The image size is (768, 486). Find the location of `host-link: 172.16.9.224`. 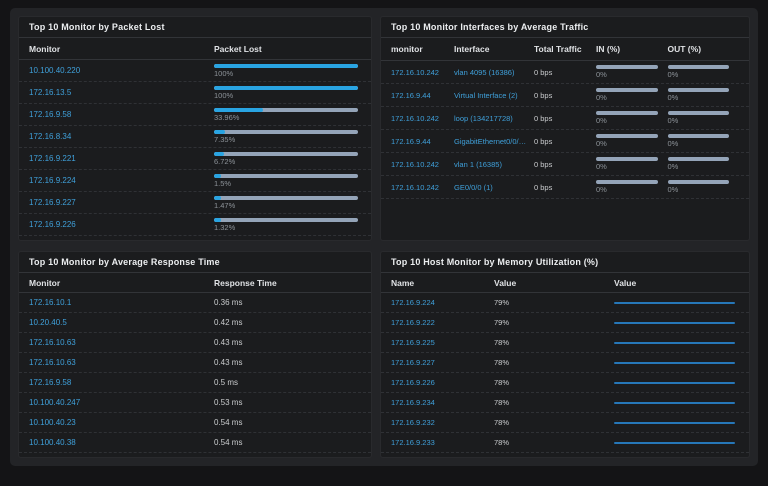

host-link: 172.16.9.224 is located at coordinates (442, 302).